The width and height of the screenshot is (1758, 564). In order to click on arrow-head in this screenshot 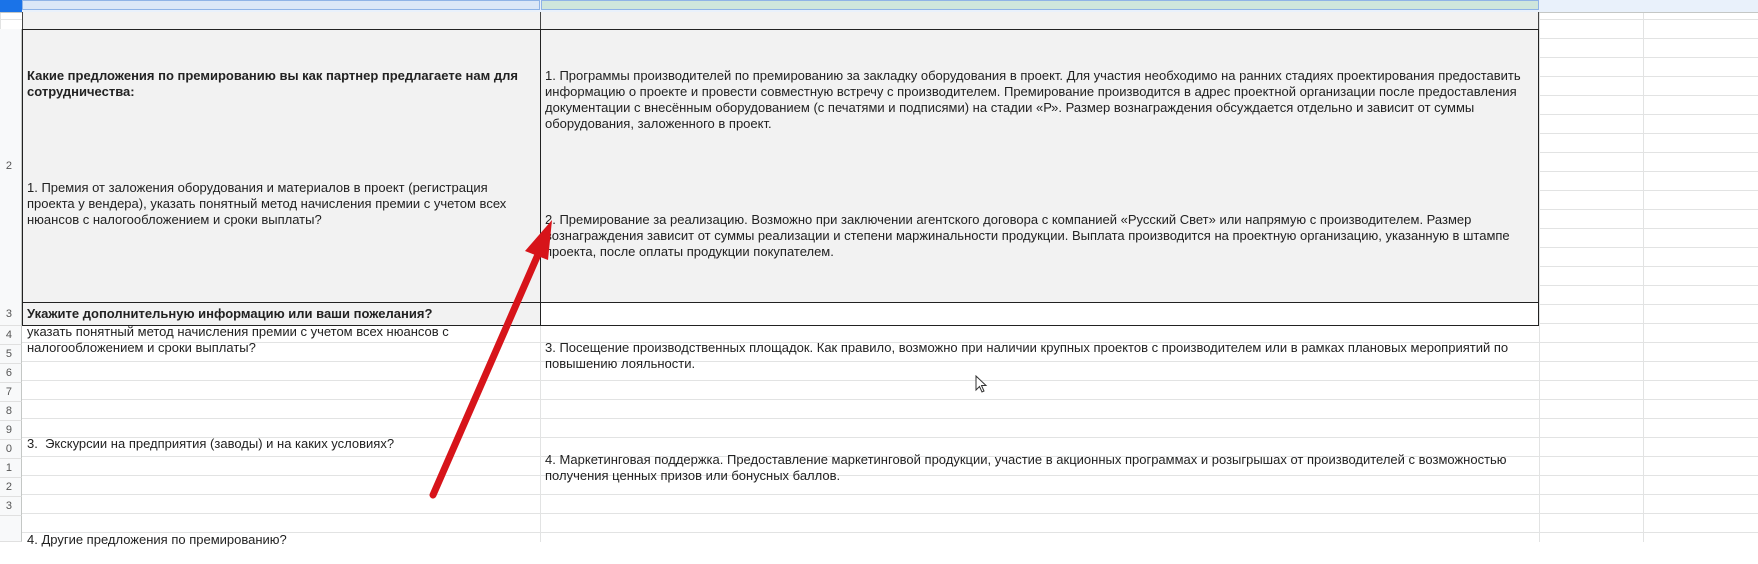, I will do `click(538, 240)`.